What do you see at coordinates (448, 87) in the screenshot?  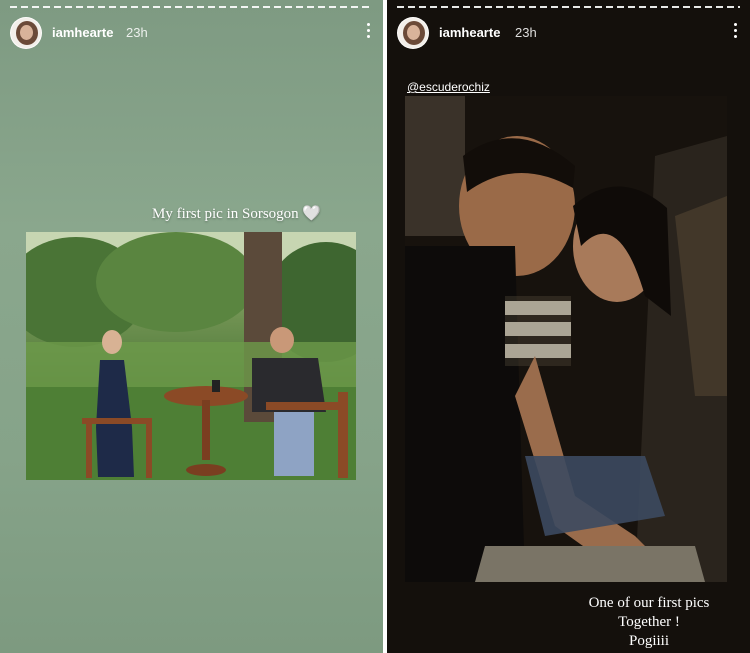 I see `mention-link: @escuderochiz` at bounding box center [448, 87].